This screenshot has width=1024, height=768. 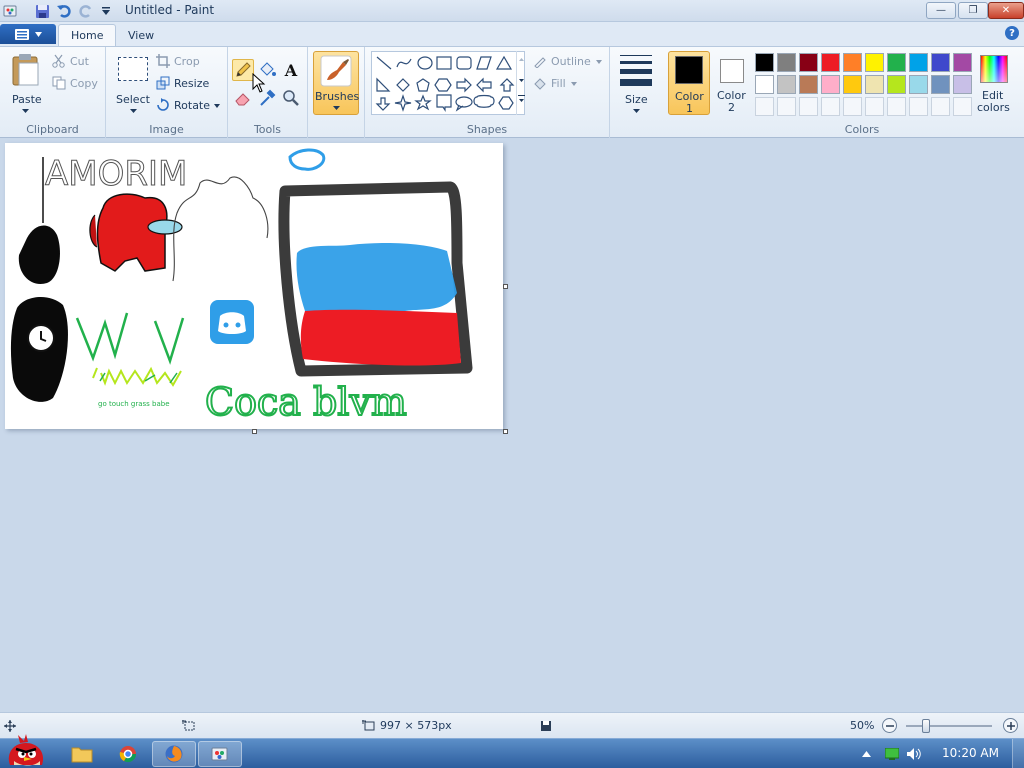 I want to click on taskbar-chrome, so click(x=128, y=754).